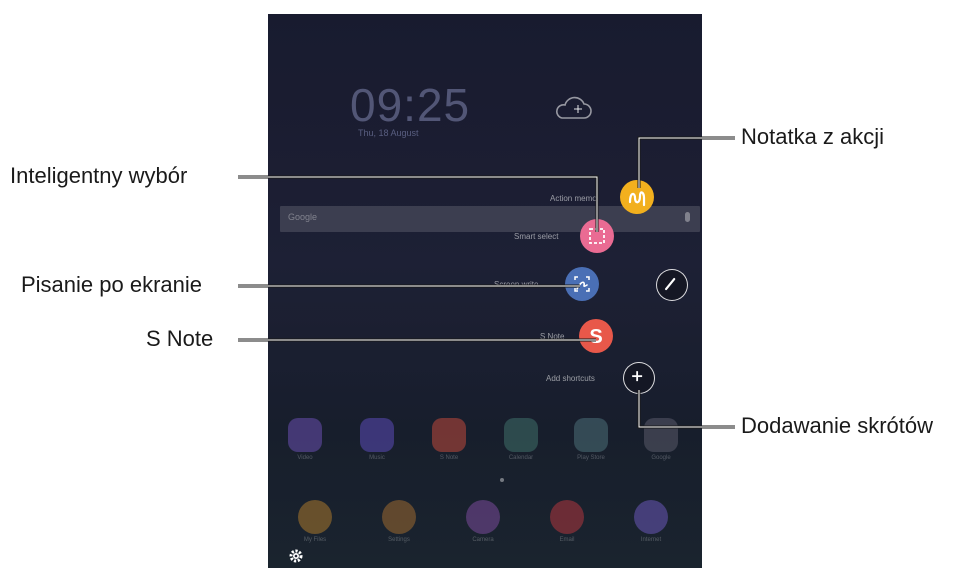 The height and width of the screenshot is (568, 971). I want to click on leader-dodawanie, so click(686, 409).